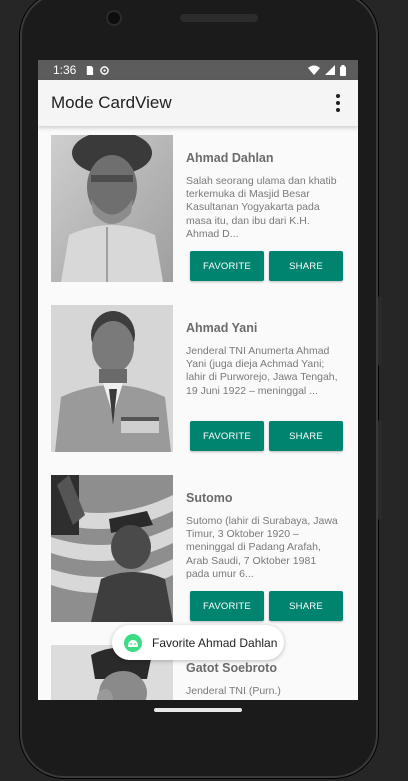 The image size is (408, 781). Describe the element at coordinates (314, 70) in the screenshot. I see `wifi-icon` at that location.